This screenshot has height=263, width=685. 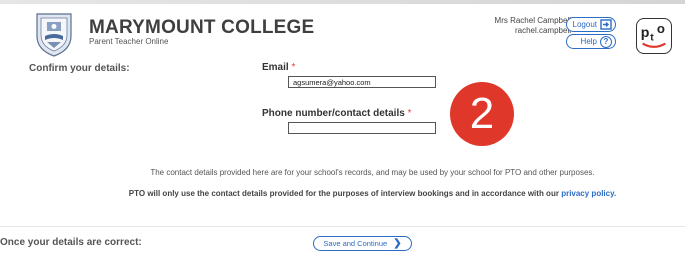 I want to click on details-correct-label: Once your details are correct:, so click(x=71, y=242).